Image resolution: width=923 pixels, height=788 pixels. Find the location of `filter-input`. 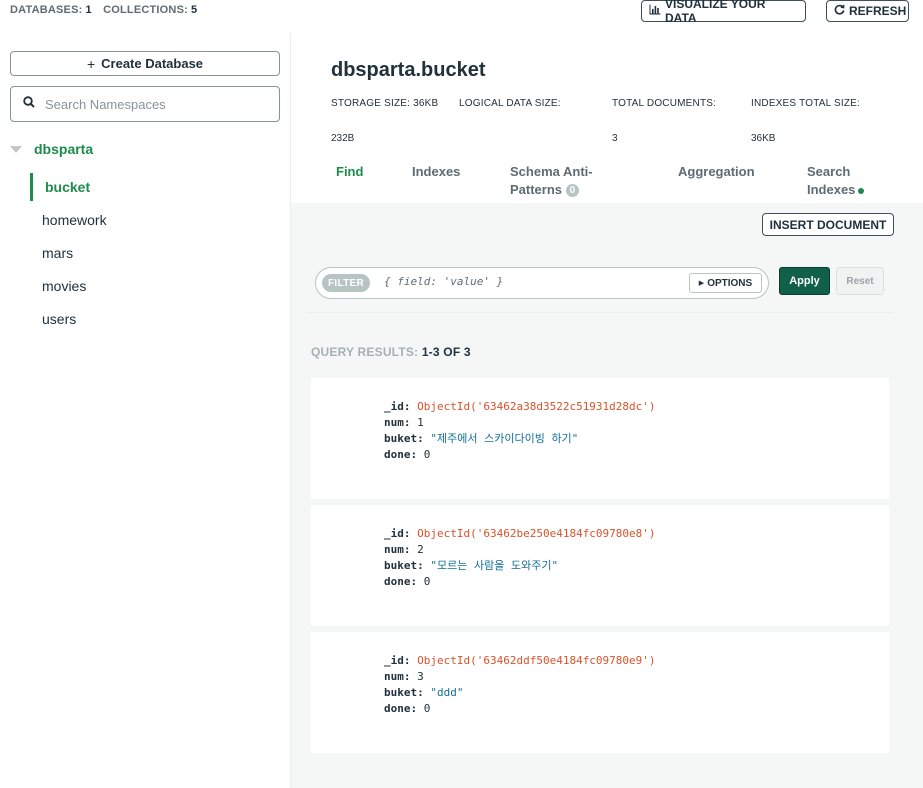

filter-input is located at coordinates (499, 281).